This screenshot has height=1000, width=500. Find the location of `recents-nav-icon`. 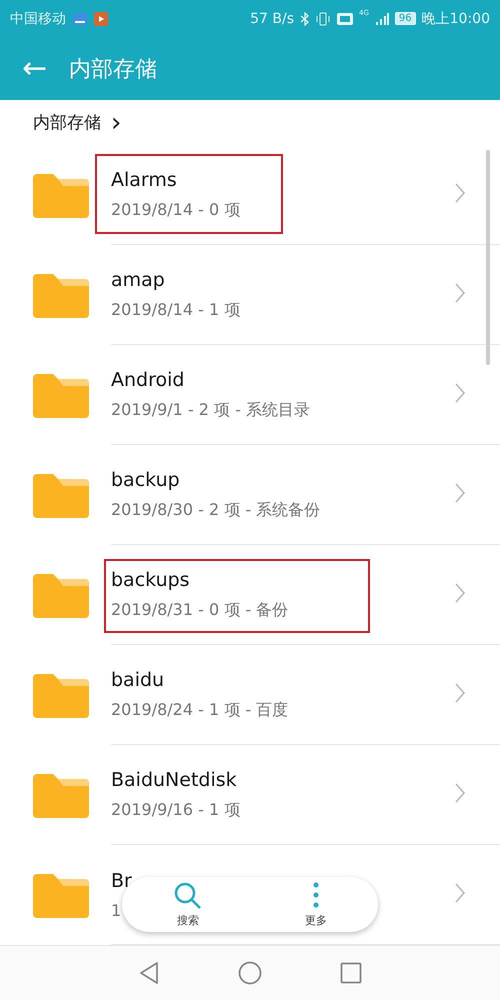

recents-nav-icon is located at coordinates (351, 973).